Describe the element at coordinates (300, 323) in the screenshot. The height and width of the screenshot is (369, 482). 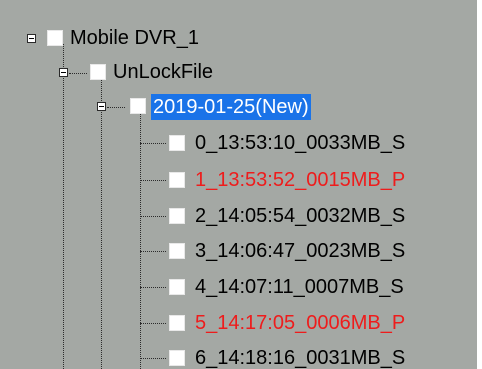
I see `file-label-protected: 5_14:17:05_0006MB_P` at that location.